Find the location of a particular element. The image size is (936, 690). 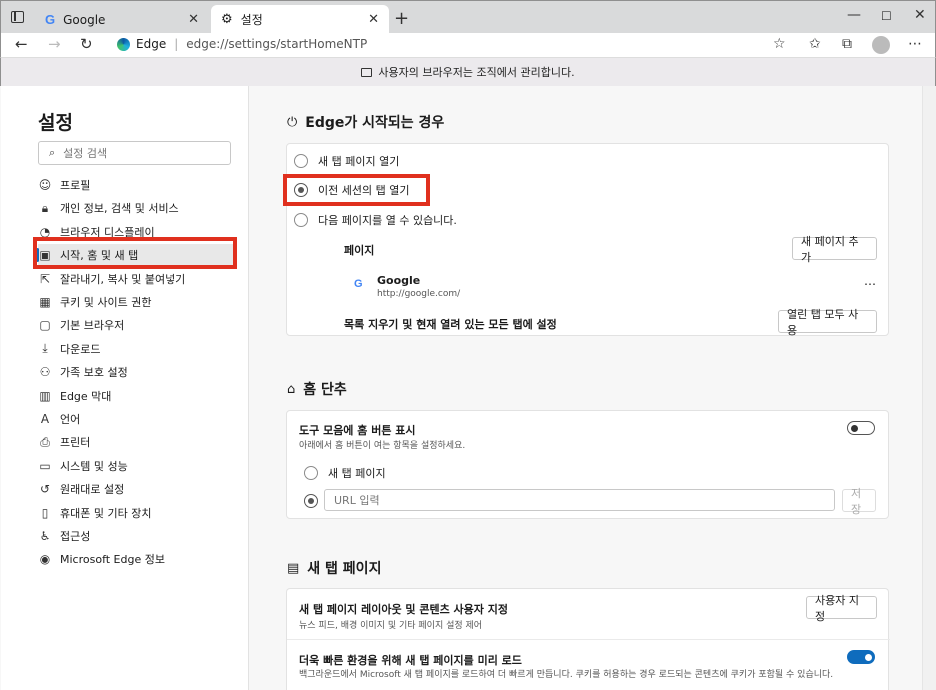

tab-settings: ⚙ 설정 ✕ is located at coordinates (300, 19).